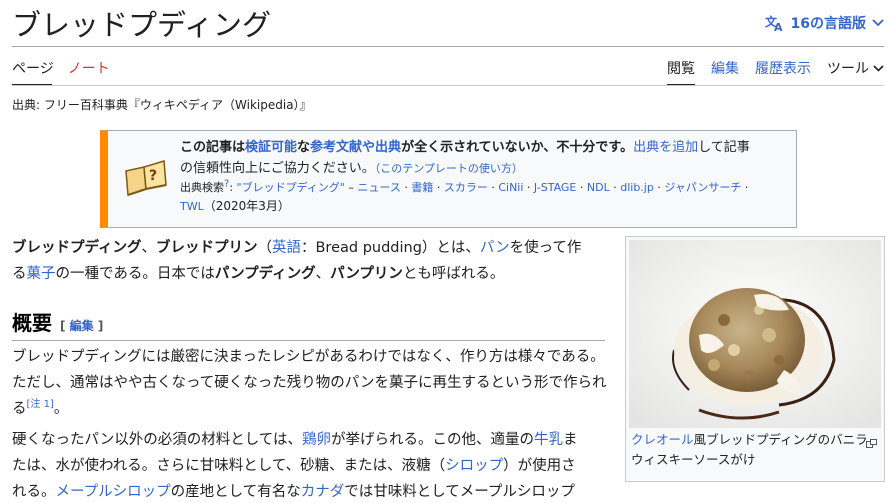 The width and height of the screenshot is (896, 503). Describe the element at coordinates (61, 68) in the screenshot. I see `namespace-tabs: ページ ノート` at that location.